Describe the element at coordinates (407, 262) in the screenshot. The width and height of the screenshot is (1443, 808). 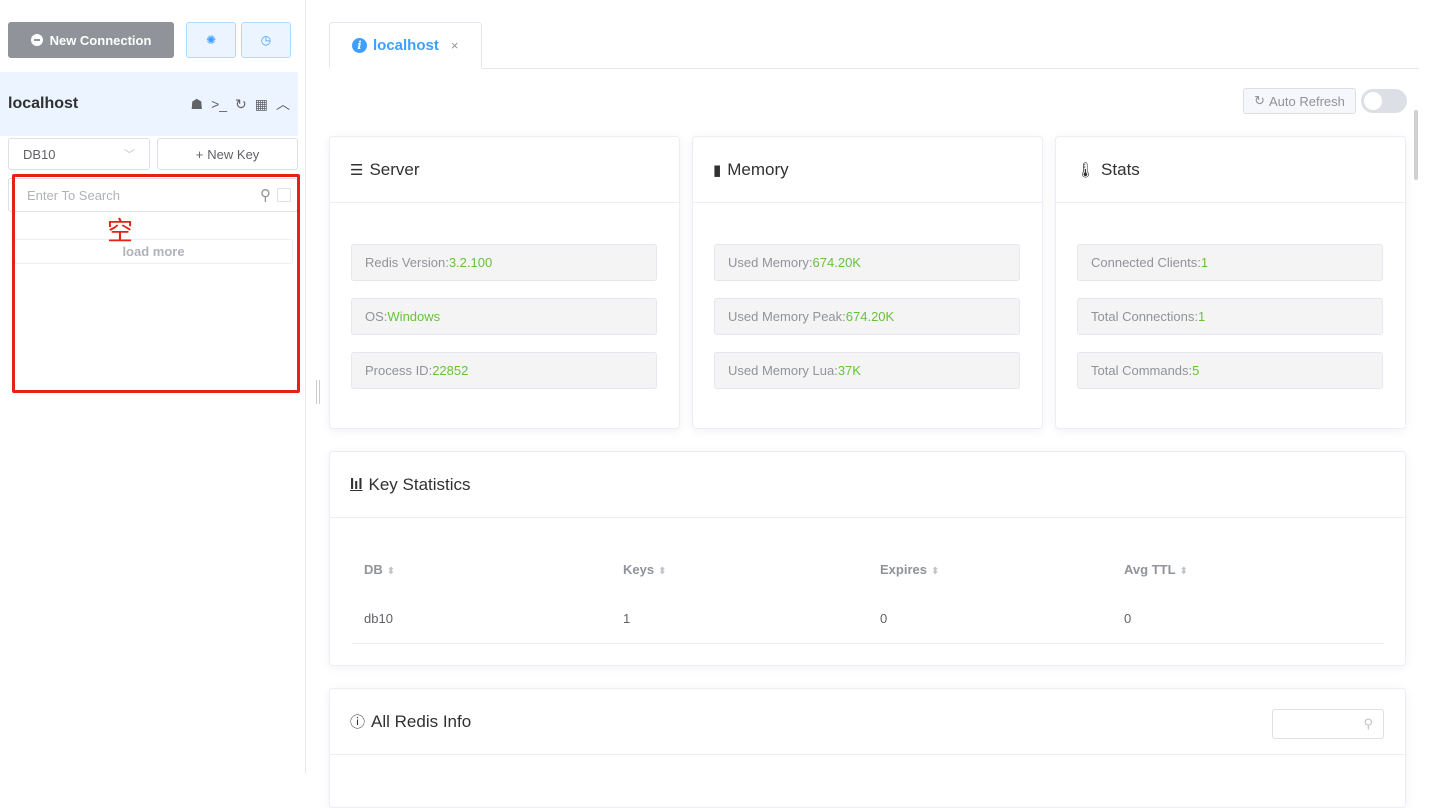
I see `stat-label: Redis Version:` at that location.